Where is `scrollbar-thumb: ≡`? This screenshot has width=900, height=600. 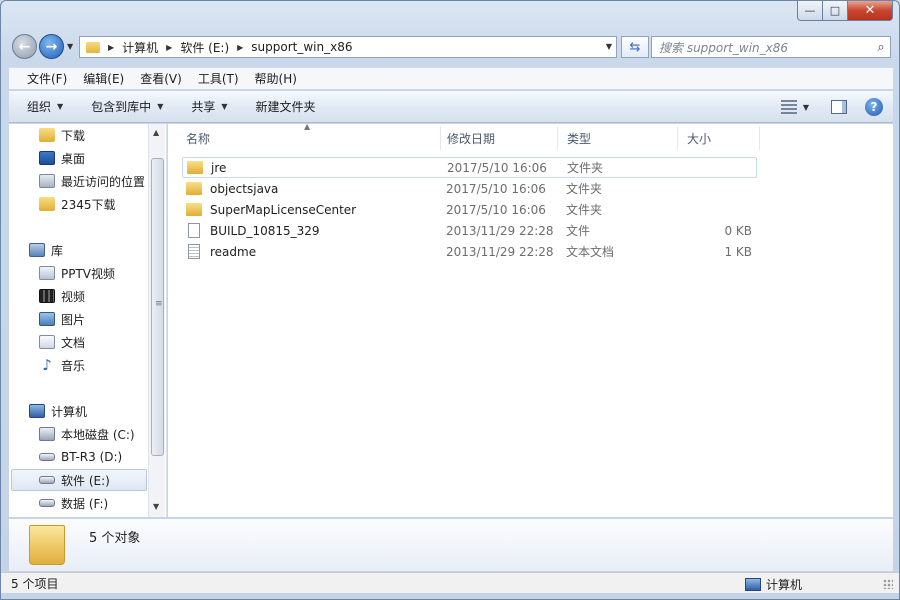
scrollbar-thumb: ≡ is located at coordinates (157, 307).